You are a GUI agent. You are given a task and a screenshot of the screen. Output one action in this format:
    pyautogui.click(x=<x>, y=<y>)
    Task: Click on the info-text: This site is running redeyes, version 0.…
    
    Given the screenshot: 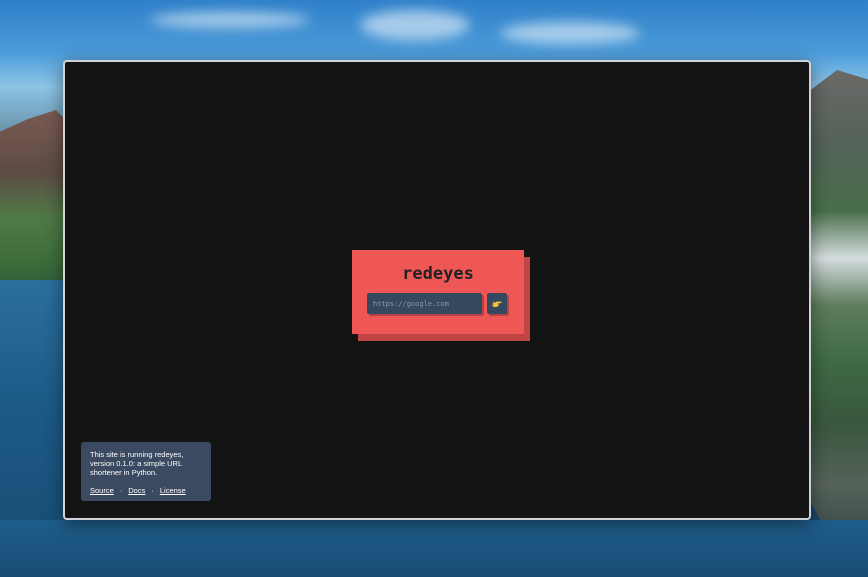 What is the action you would take?
    pyautogui.click(x=137, y=463)
    